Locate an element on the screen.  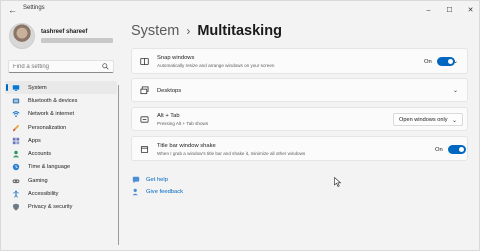
sidebar-item-time-language: Time & language is located at coordinates (61, 167).